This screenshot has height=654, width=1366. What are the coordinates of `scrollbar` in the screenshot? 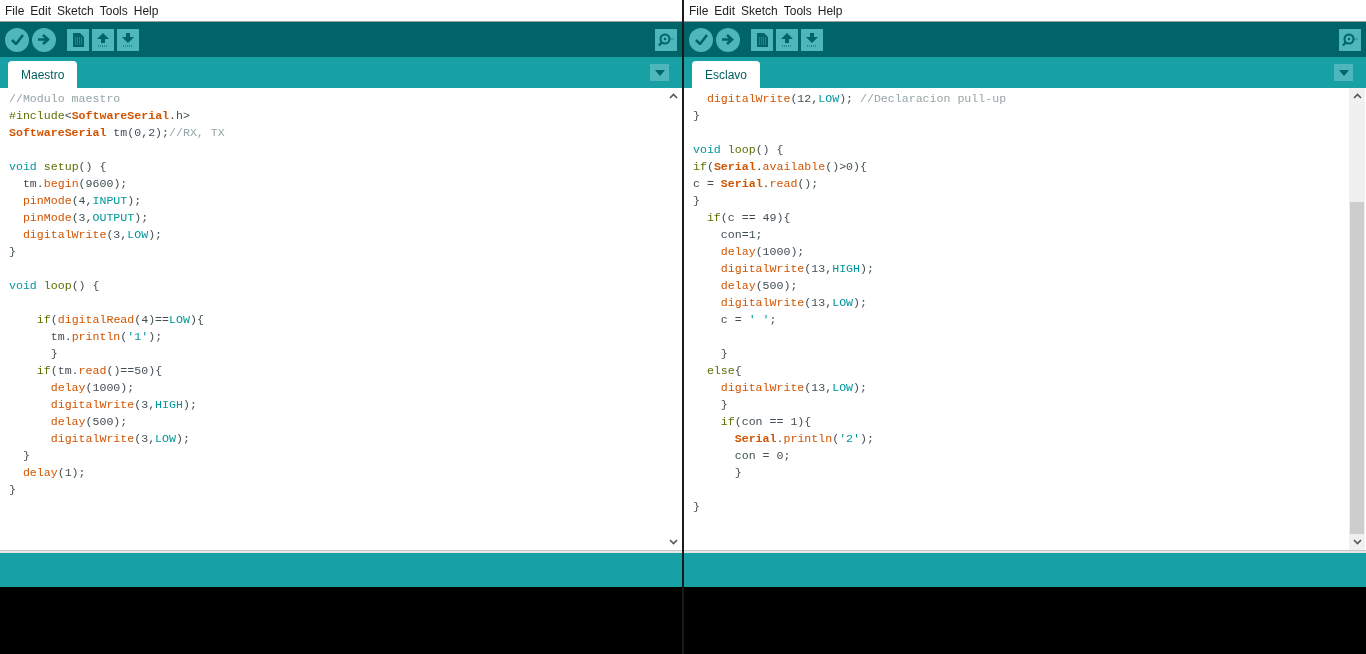 It's located at (1357, 319).